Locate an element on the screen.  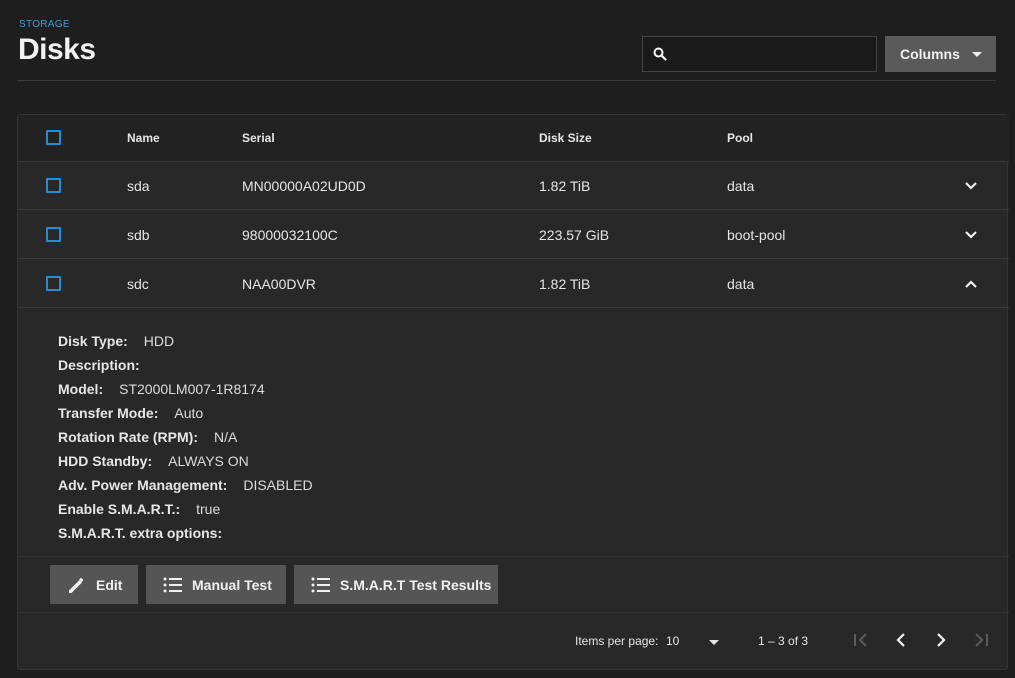
disk-name: sdb is located at coordinates (138, 234).